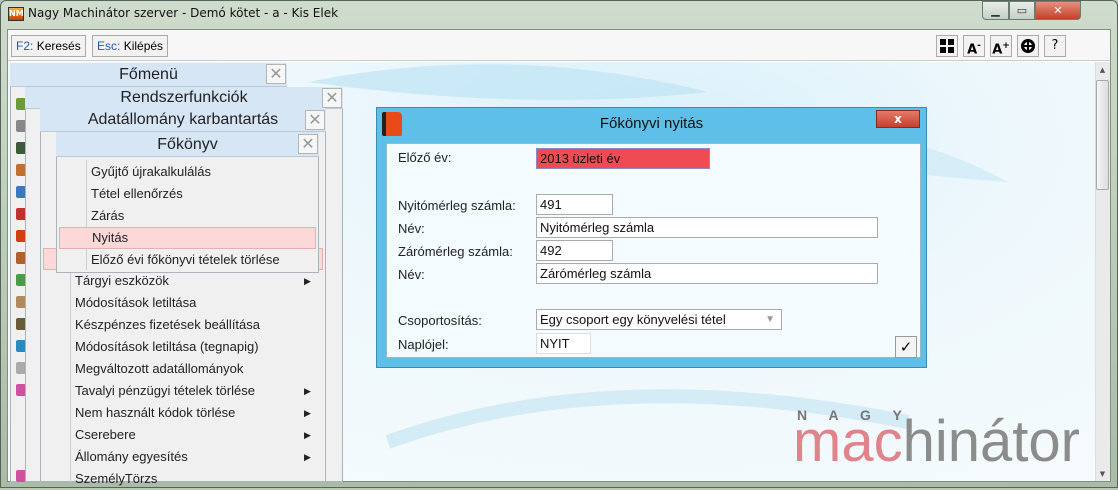  Describe the element at coordinates (110, 237) in the screenshot. I see `menu-item-label: Nyitás` at that location.